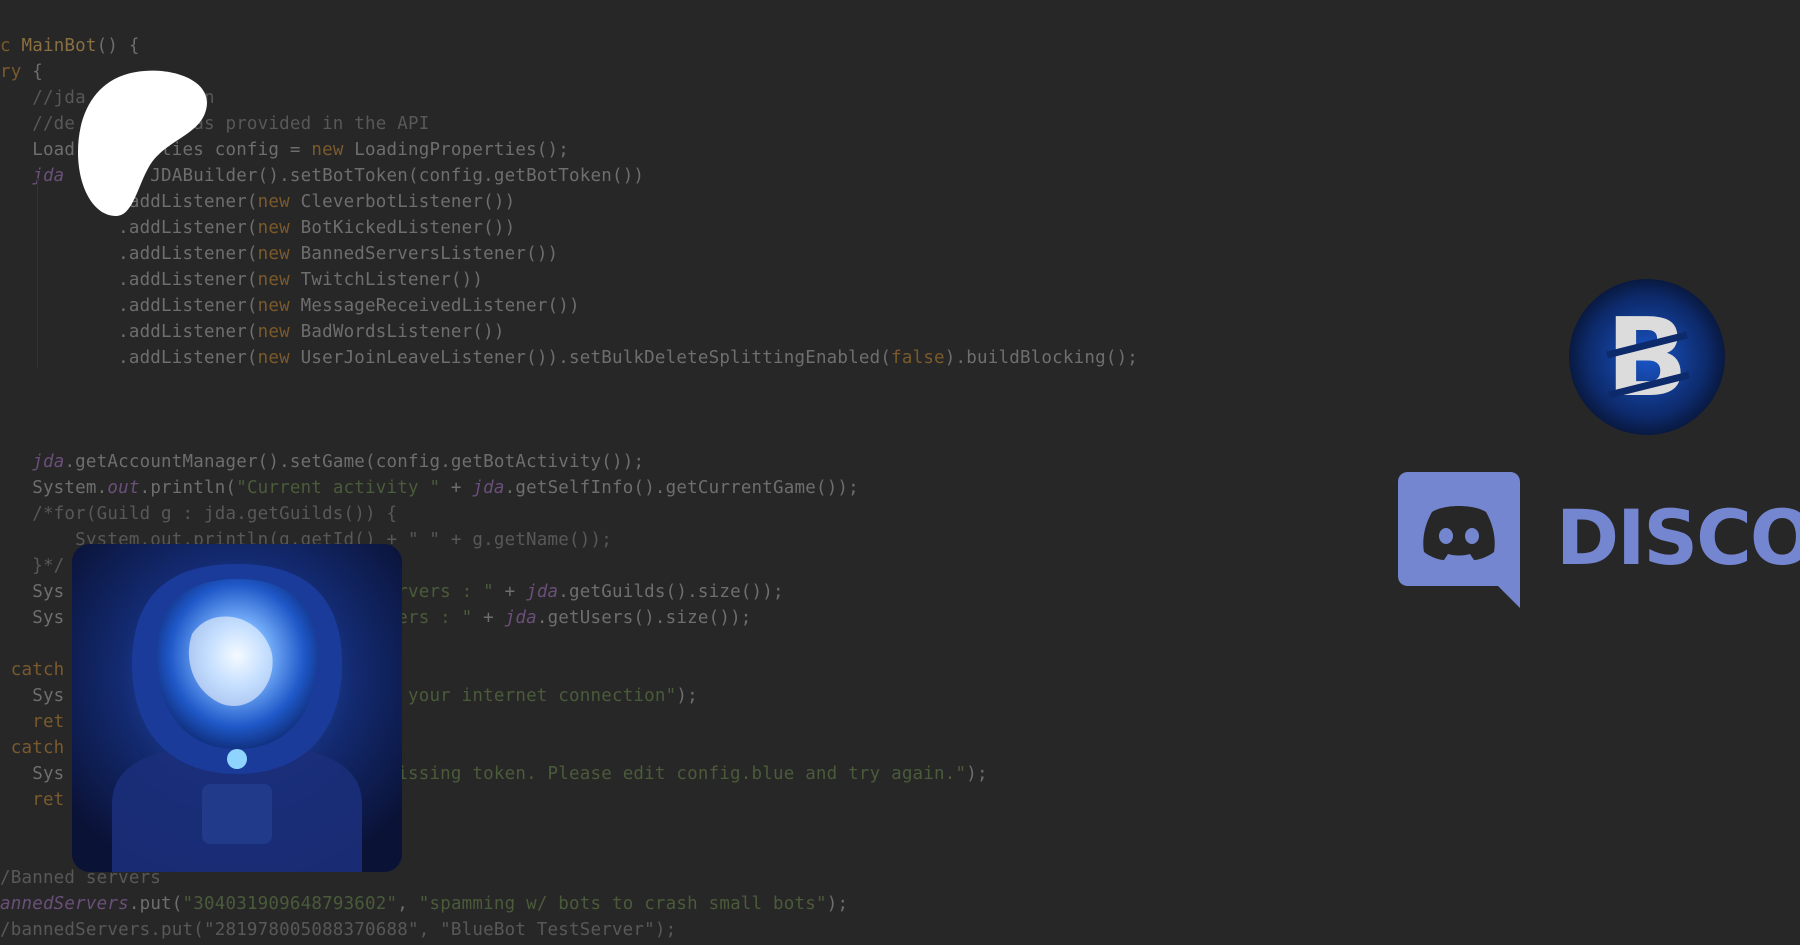  What do you see at coordinates (622, 904) in the screenshot?
I see `code-token: "spamming w/ bots to crash small bots"` at bounding box center [622, 904].